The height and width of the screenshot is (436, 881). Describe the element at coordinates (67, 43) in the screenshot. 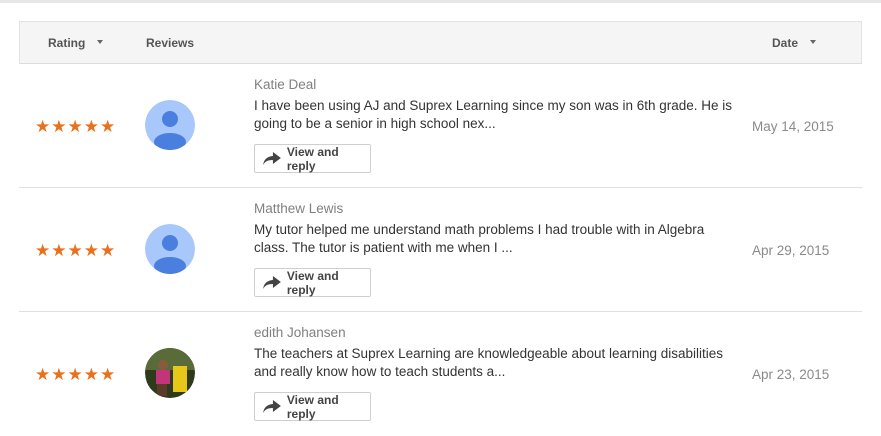

I see `rating-header-label: Rating` at that location.